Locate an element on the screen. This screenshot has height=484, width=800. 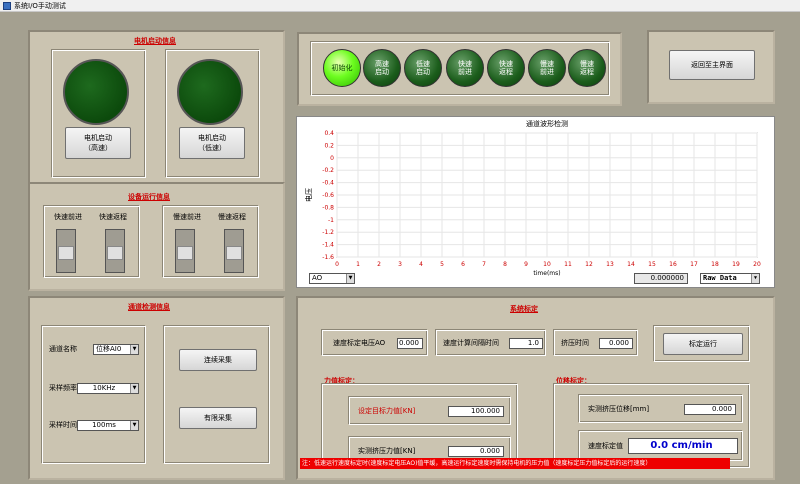
channel-name-select: 位移AI0 ▼ is located at coordinates (116, 349).